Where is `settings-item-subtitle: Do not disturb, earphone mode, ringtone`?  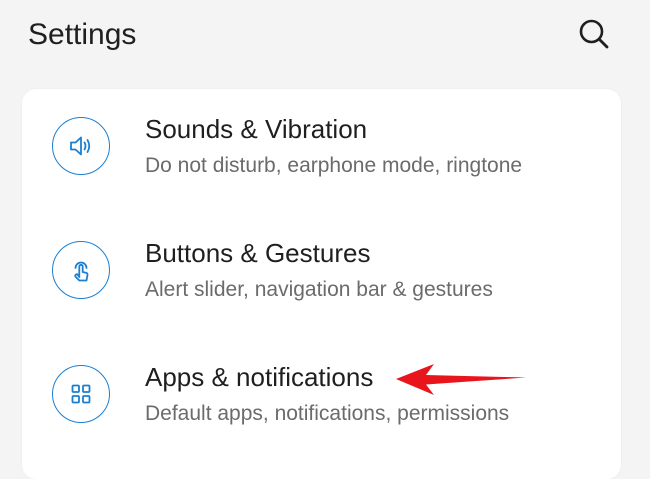 settings-item-subtitle: Do not disturb, earphone mode, ringtone is located at coordinates (334, 165).